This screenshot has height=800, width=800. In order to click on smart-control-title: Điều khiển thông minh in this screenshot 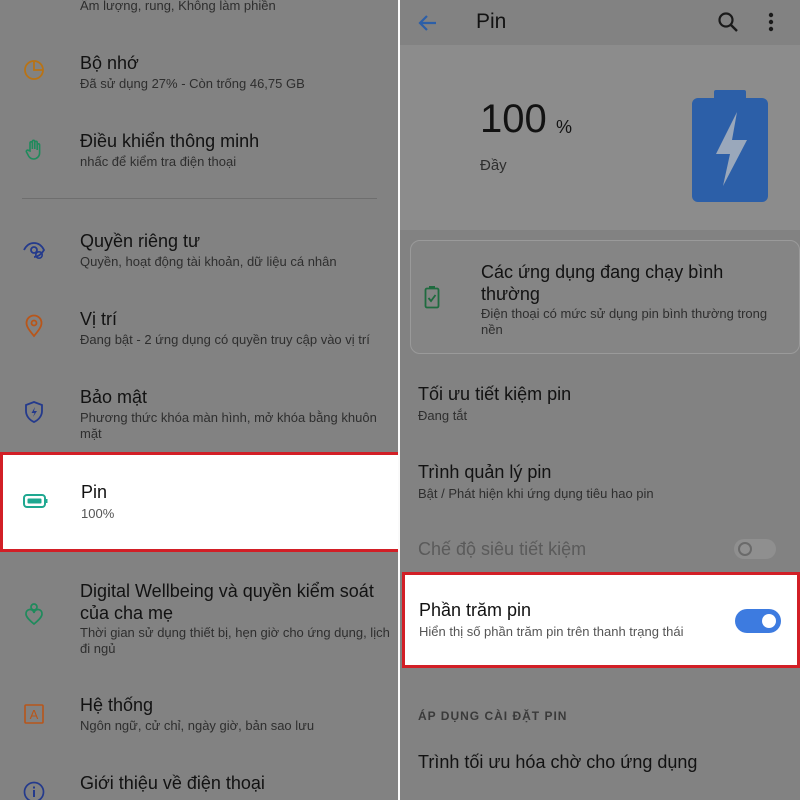, I will do `click(170, 141)`.